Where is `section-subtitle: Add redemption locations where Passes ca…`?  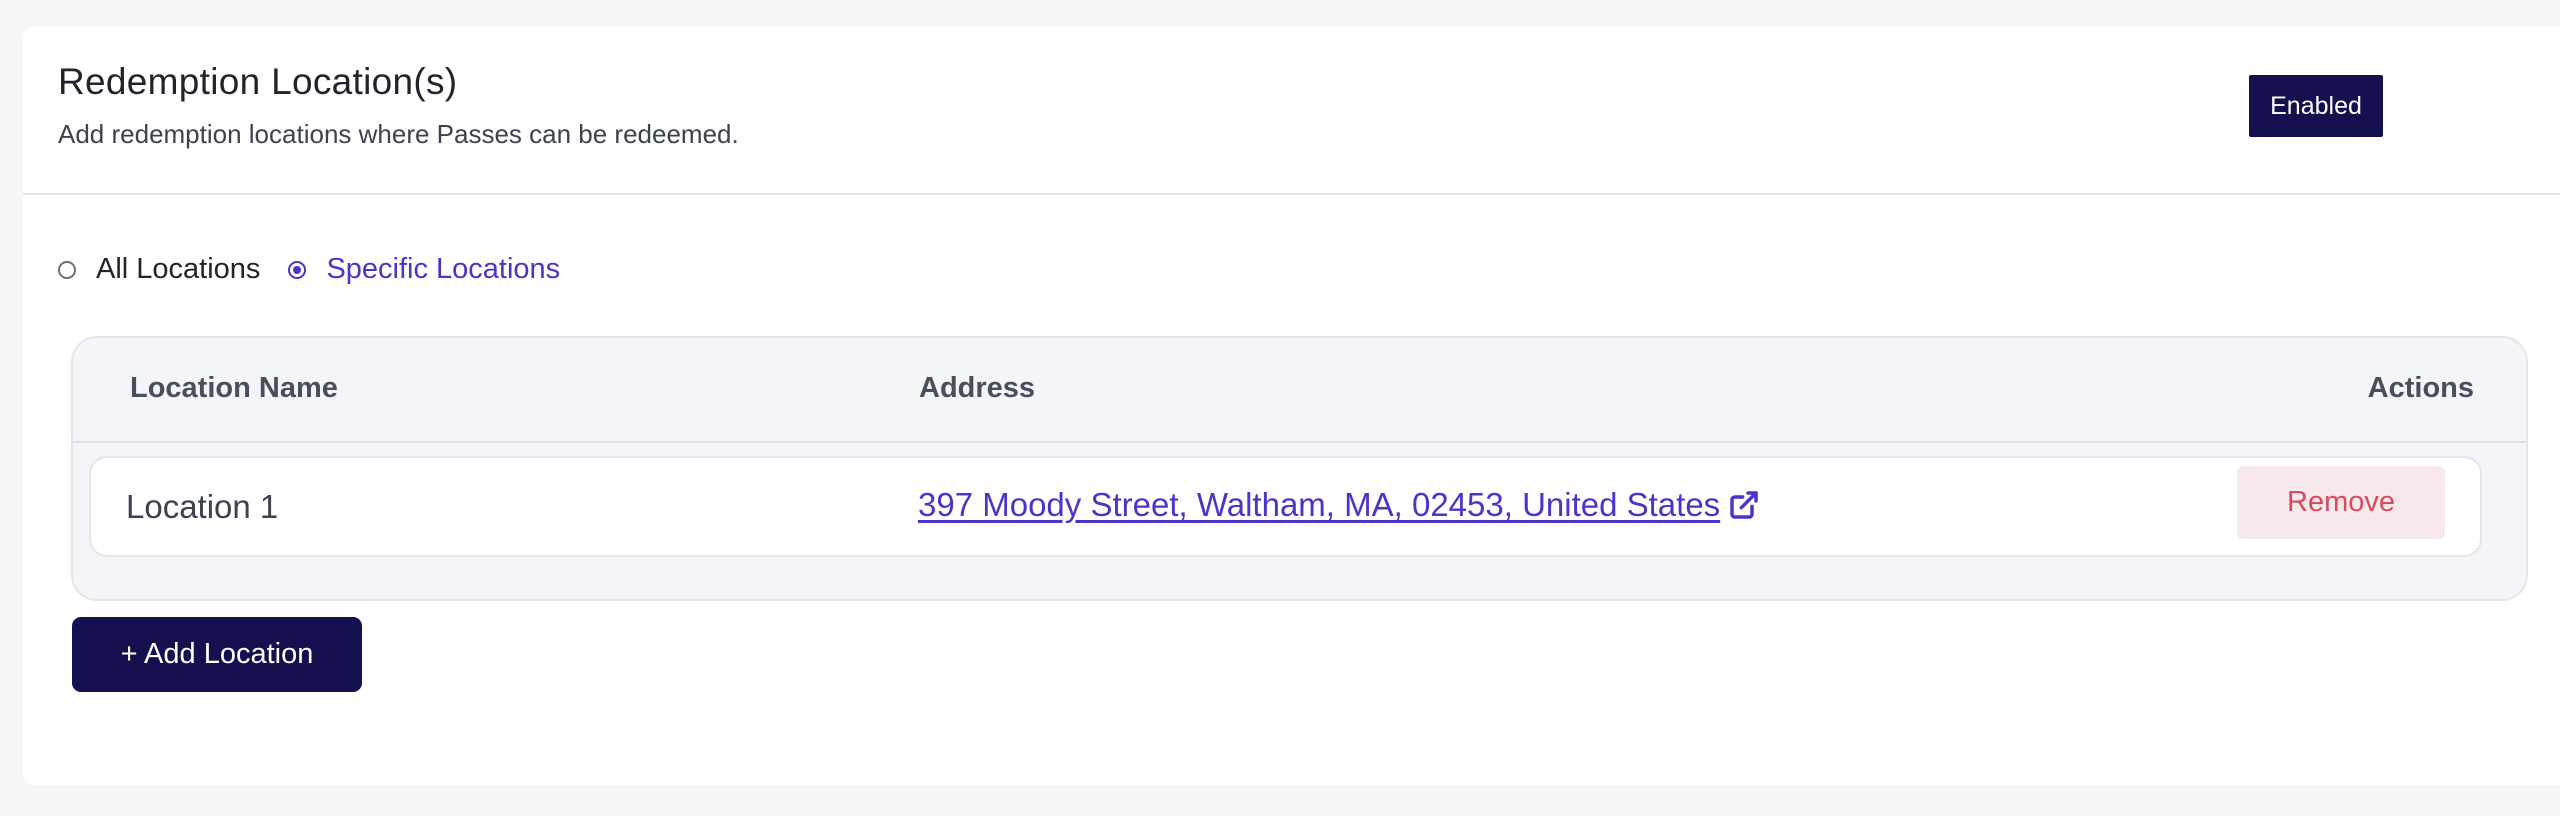 section-subtitle: Add redemption locations where Passes ca… is located at coordinates (398, 134).